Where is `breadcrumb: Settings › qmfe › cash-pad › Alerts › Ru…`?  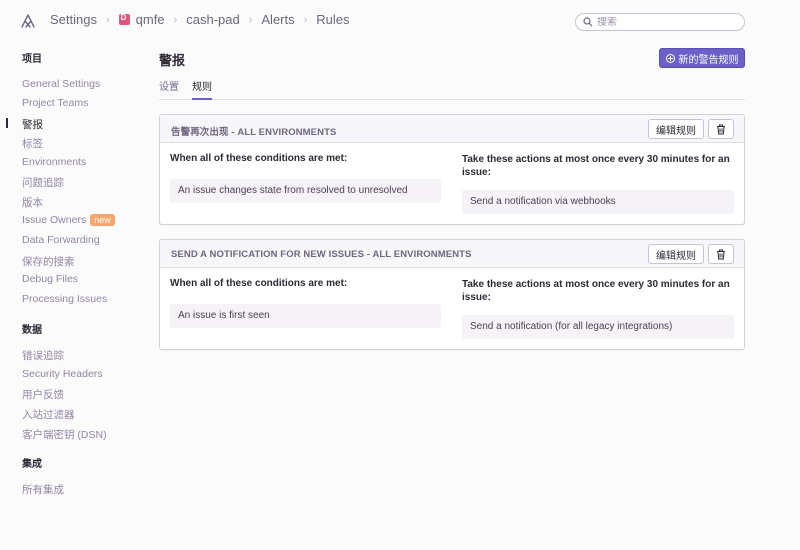 breadcrumb: Settings › qmfe › cash-pad › Alerts › Ru… is located at coordinates (200, 19).